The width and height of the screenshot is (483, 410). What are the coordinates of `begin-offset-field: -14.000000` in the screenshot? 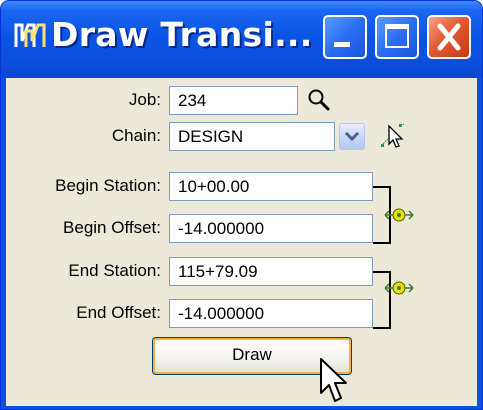 It's located at (271, 228).